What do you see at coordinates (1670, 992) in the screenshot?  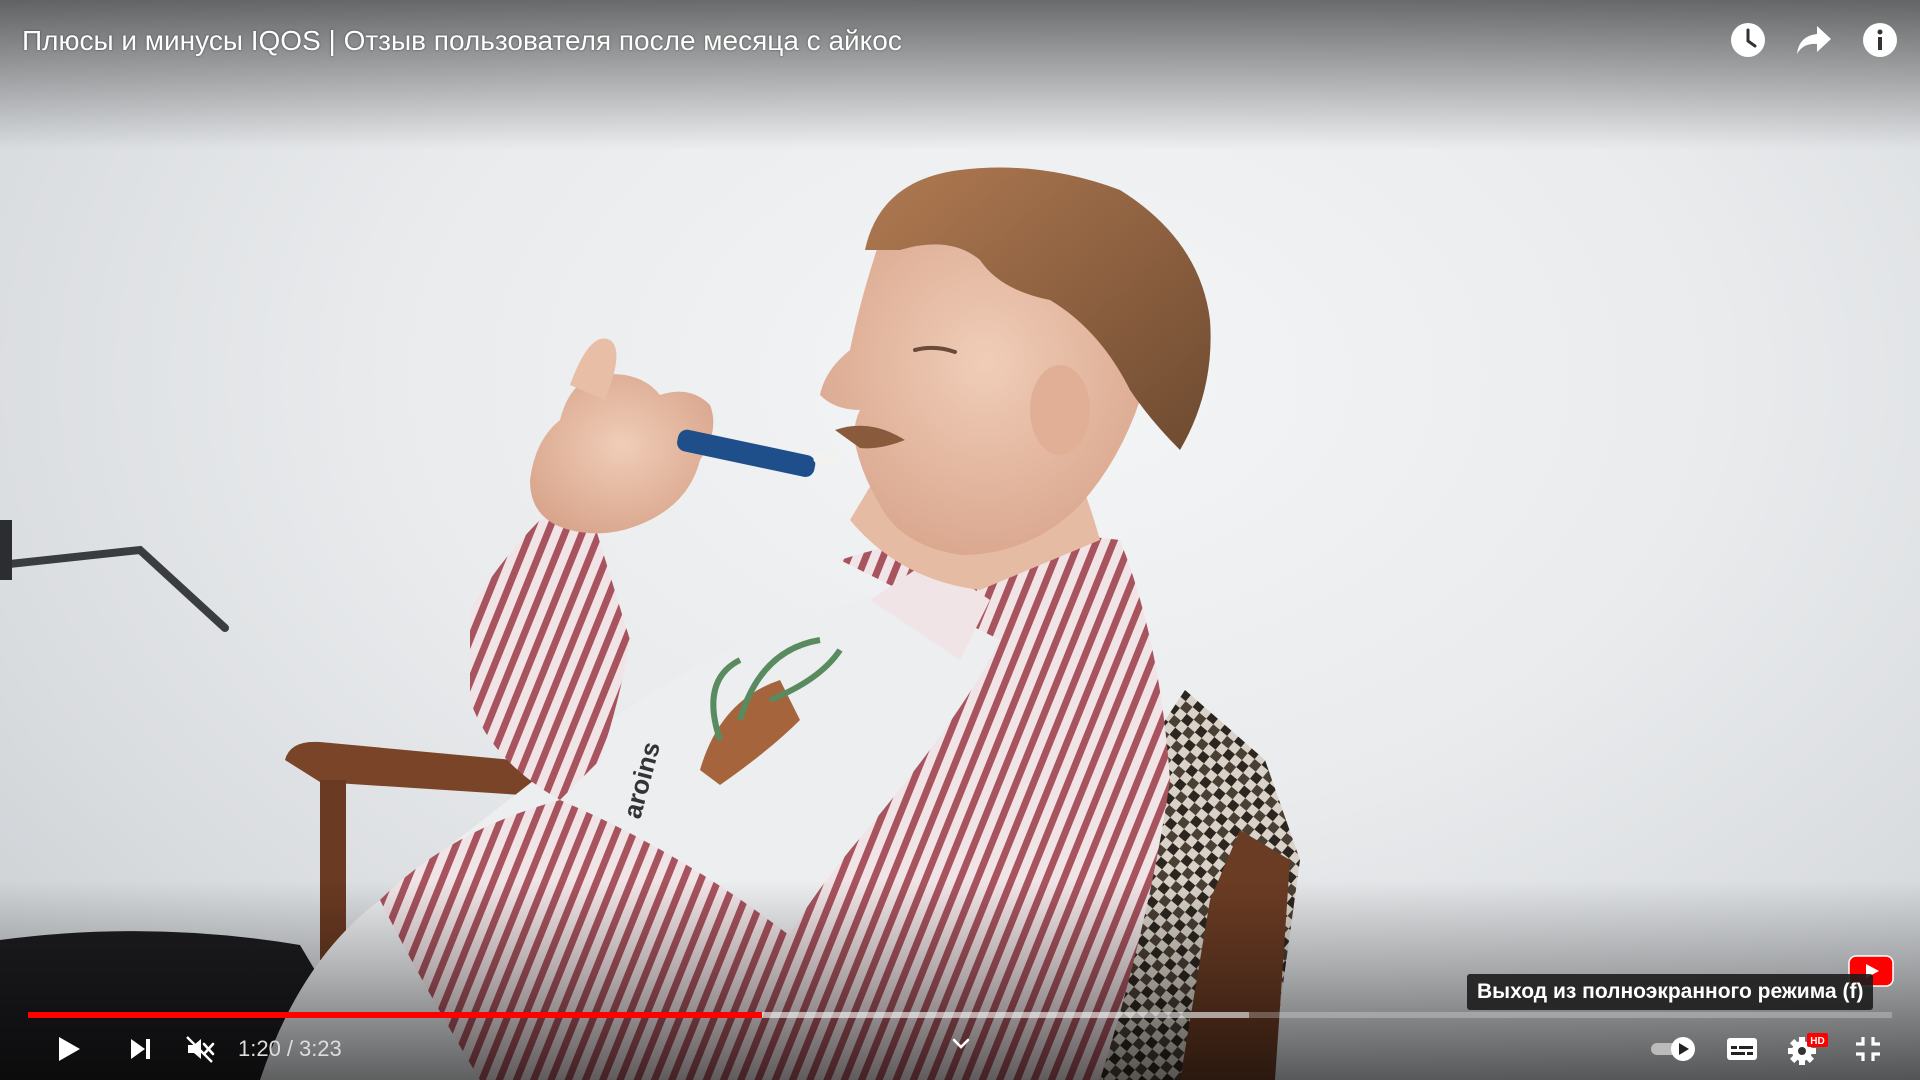 I see `exit-fullscreen-tooltip: Выход из полноэкранного режима (f)` at bounding box center [1670, 992].